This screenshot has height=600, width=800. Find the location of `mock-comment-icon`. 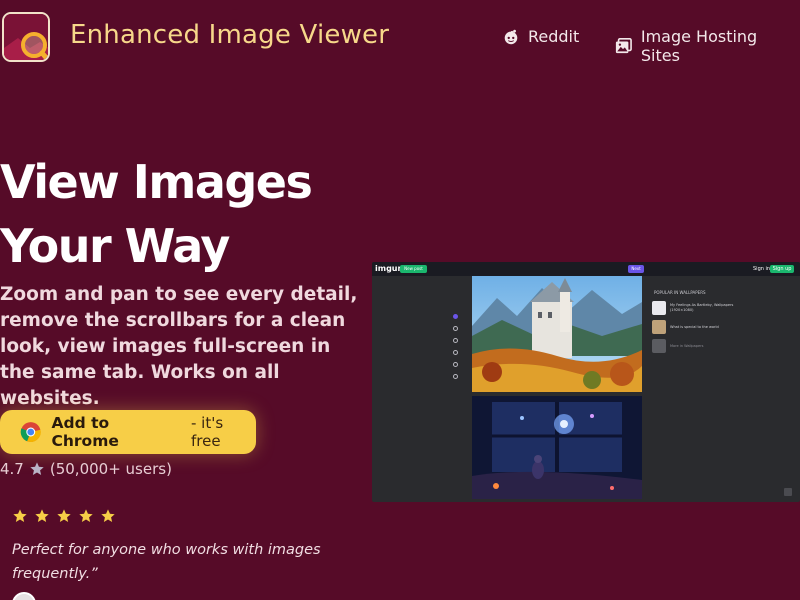

mock-comment-icon is located at coordinates (455, 376).